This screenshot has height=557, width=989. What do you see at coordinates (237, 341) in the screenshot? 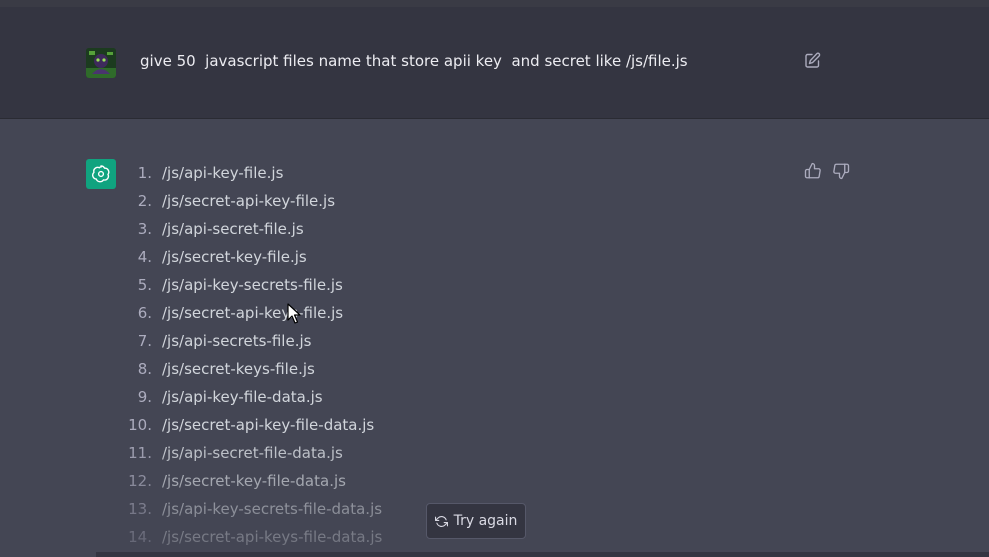
I see `list-item-text: /js/api-secrets-file.js` at bounding box center [237, 341].